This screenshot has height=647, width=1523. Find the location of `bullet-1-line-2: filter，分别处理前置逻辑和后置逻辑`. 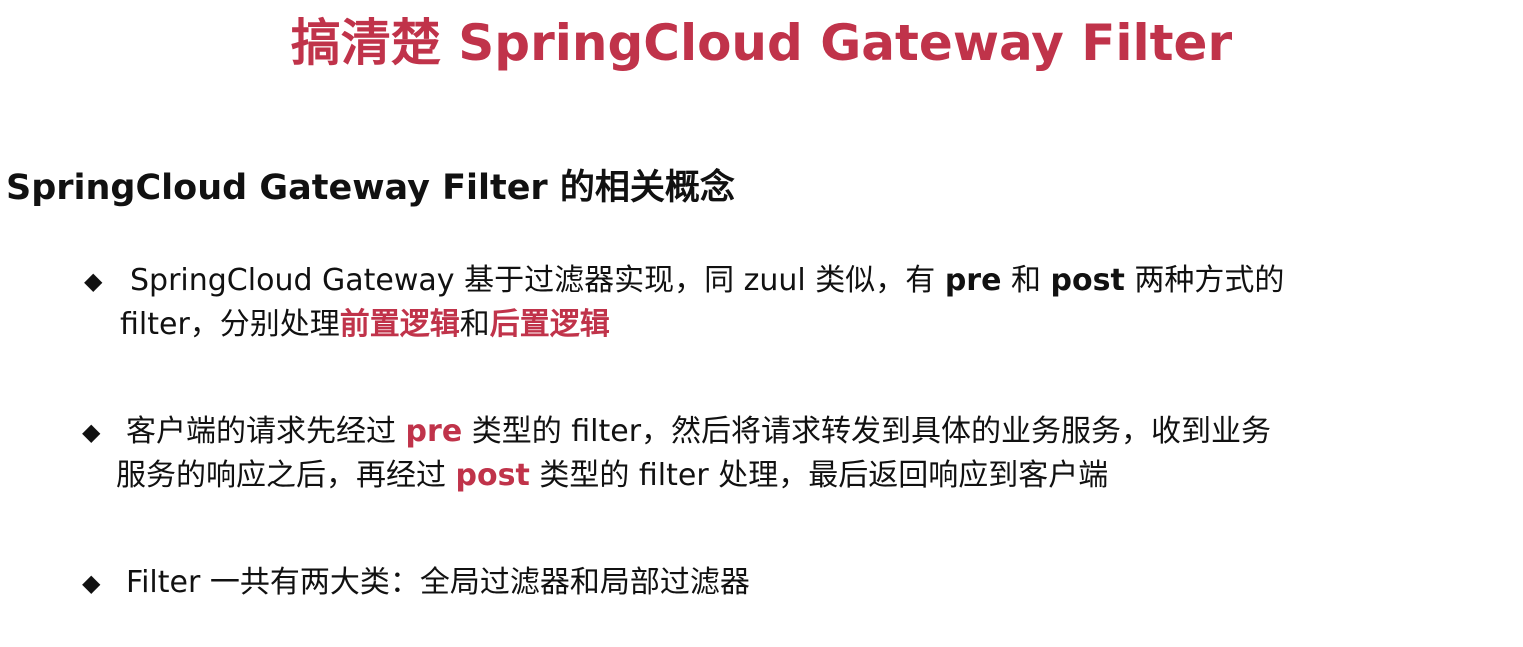

bullet-1-line-2: filter，分别处理前置逻辑和后置逻辑 is located at coordinates (365, 325).